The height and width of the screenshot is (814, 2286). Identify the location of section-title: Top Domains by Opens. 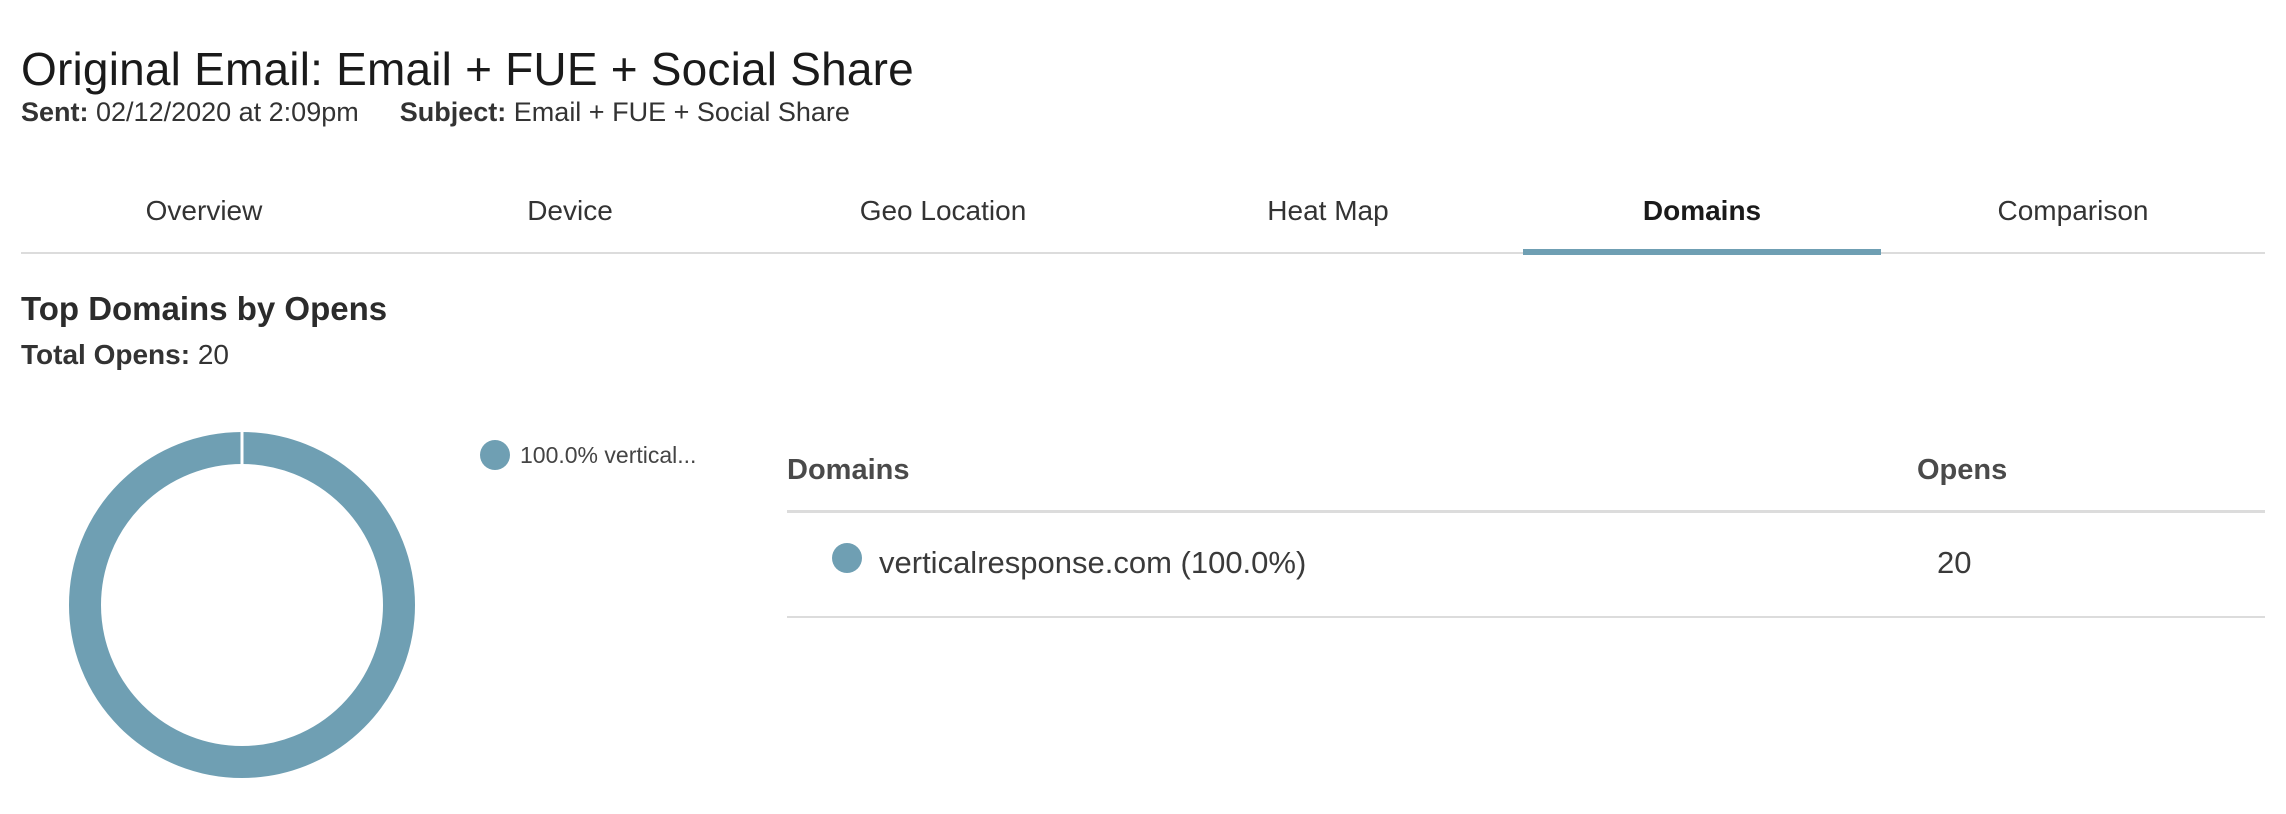
(204, 308).